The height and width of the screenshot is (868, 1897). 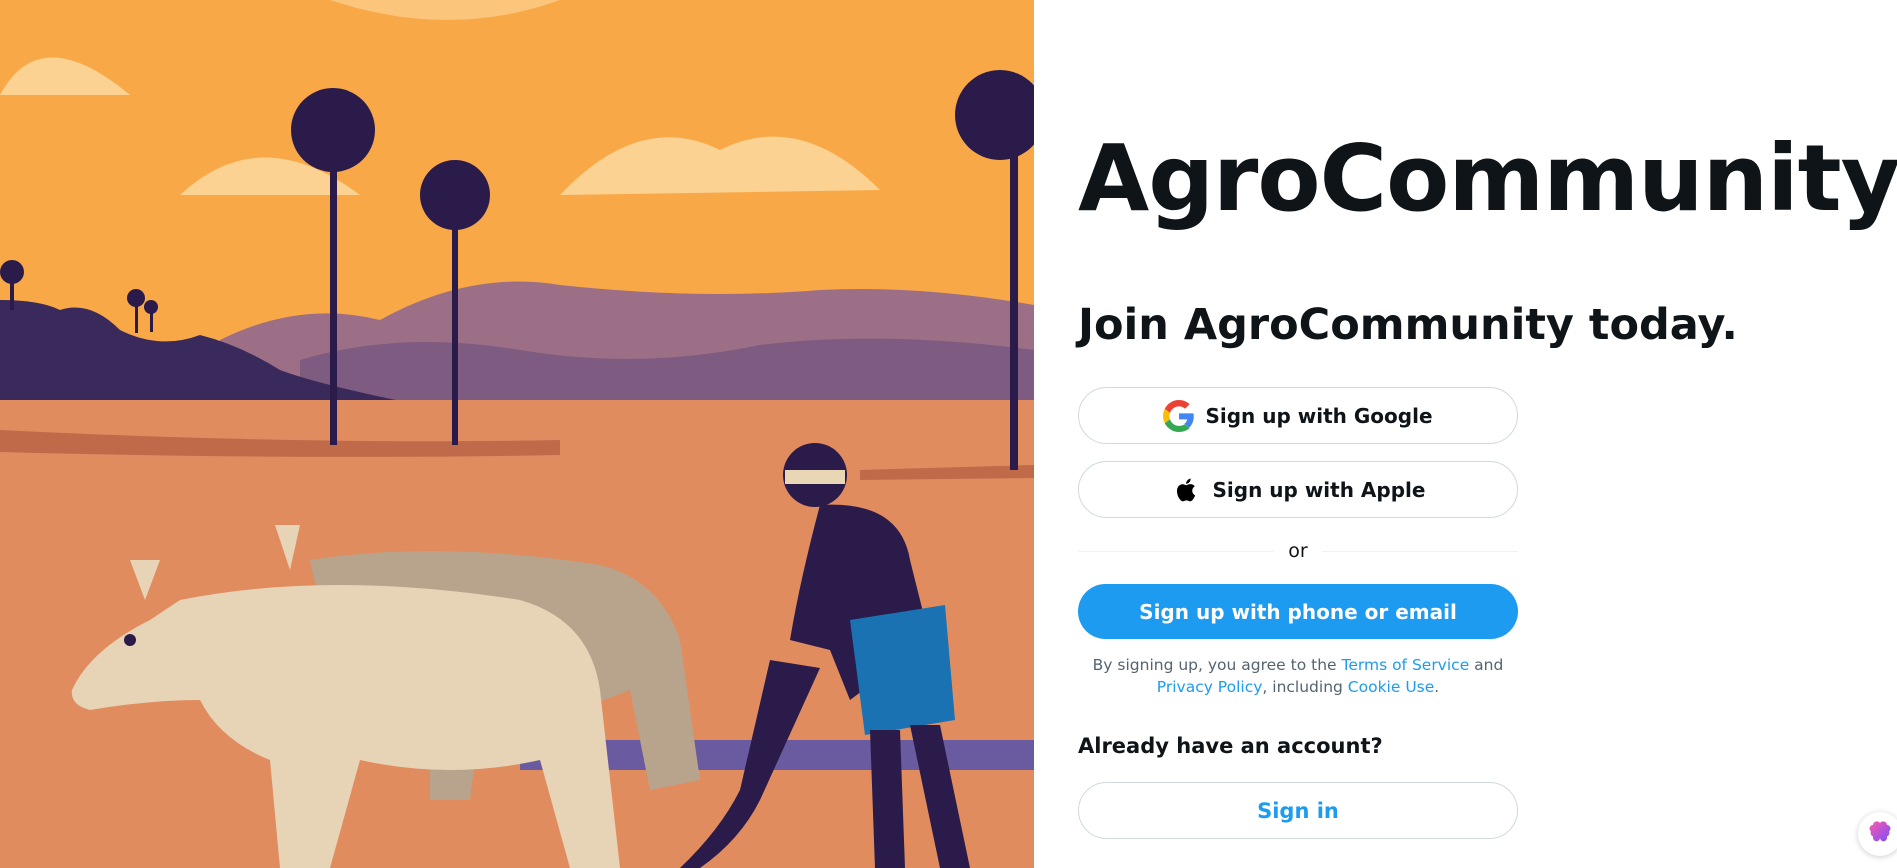 I want to click on apple-signup-button: Sign up with Apple, so click(x=1298, y=489).